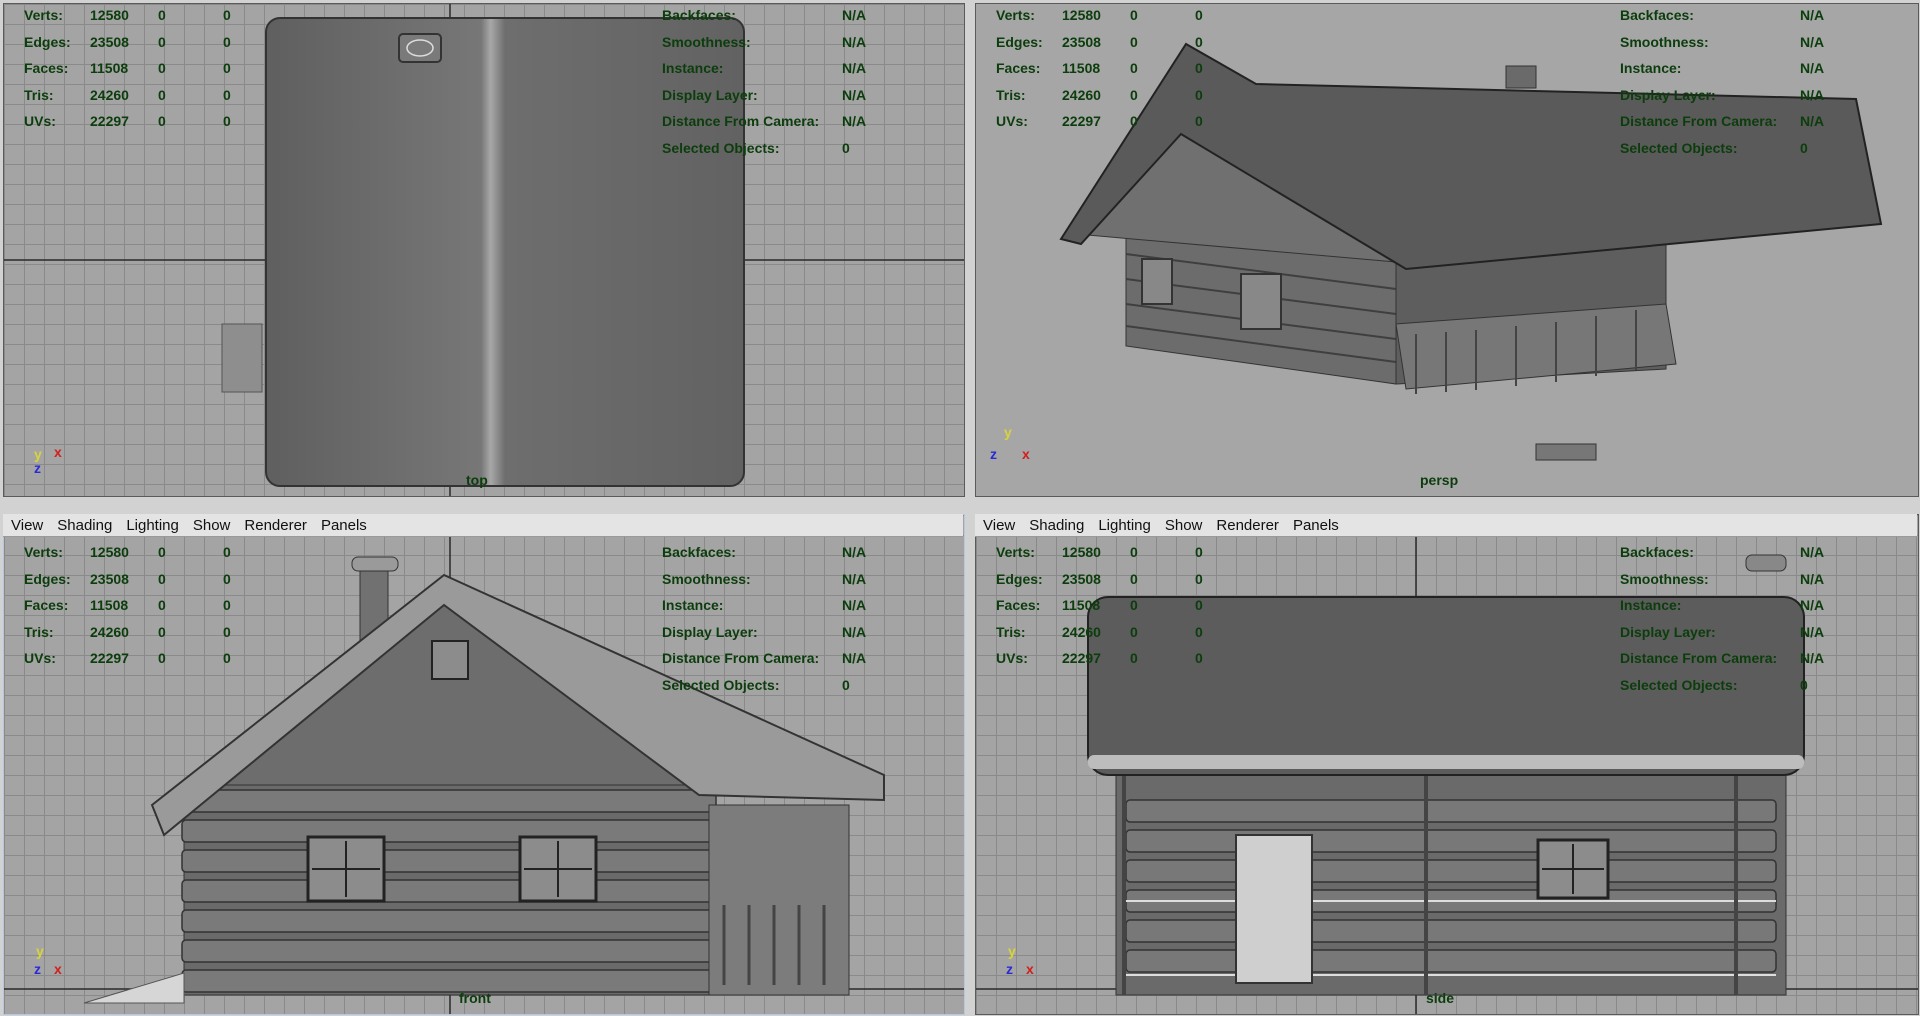 The width and height of the screenshot is (1920, 1016). I want to click on camera-label-side: side, so click(1440, 998).